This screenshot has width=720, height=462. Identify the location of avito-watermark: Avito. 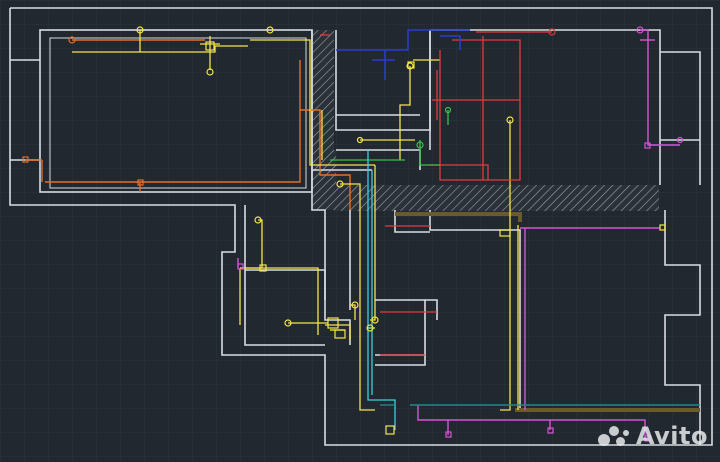
(652, 436).